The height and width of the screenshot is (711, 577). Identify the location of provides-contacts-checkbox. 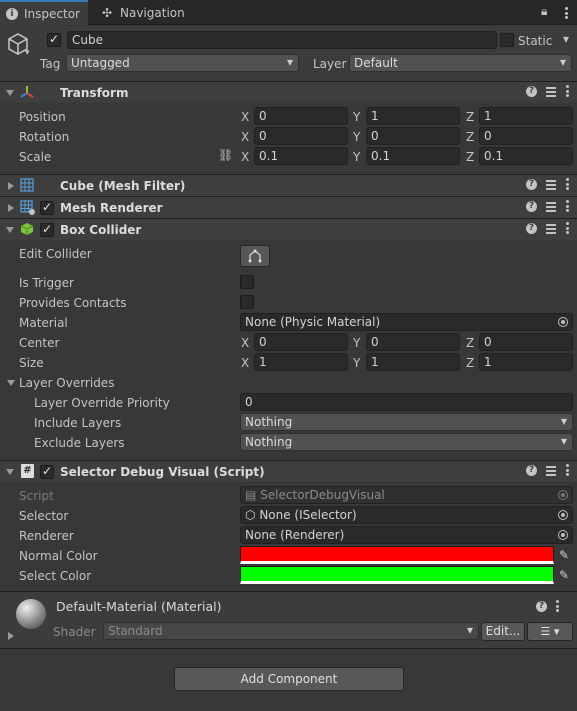
(247, 302).